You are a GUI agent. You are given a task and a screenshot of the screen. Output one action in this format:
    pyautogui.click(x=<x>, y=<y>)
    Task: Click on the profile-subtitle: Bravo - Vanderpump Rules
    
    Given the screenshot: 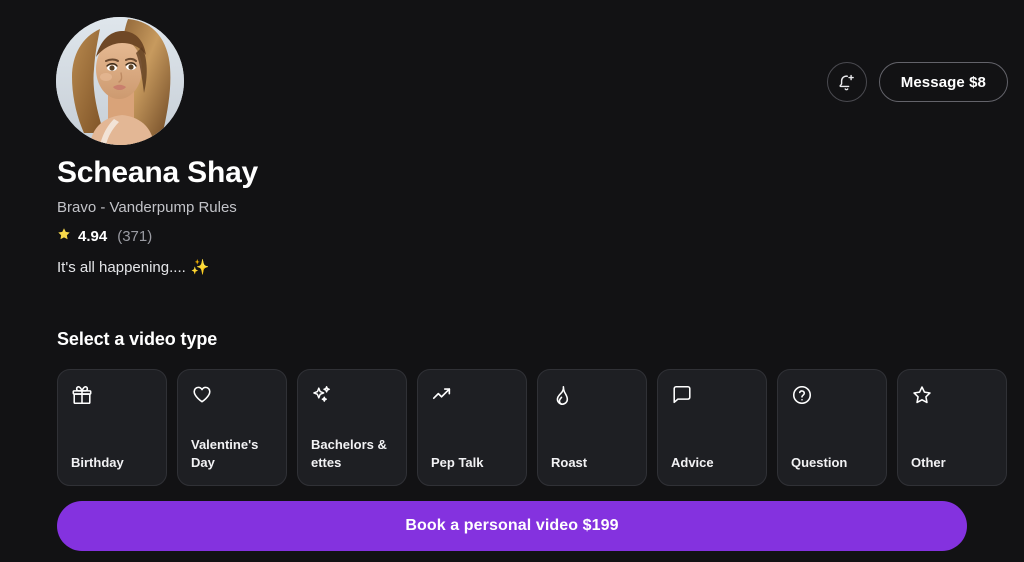 What is the action you would take?
    pyautogui.click(x=147, y=207)
    